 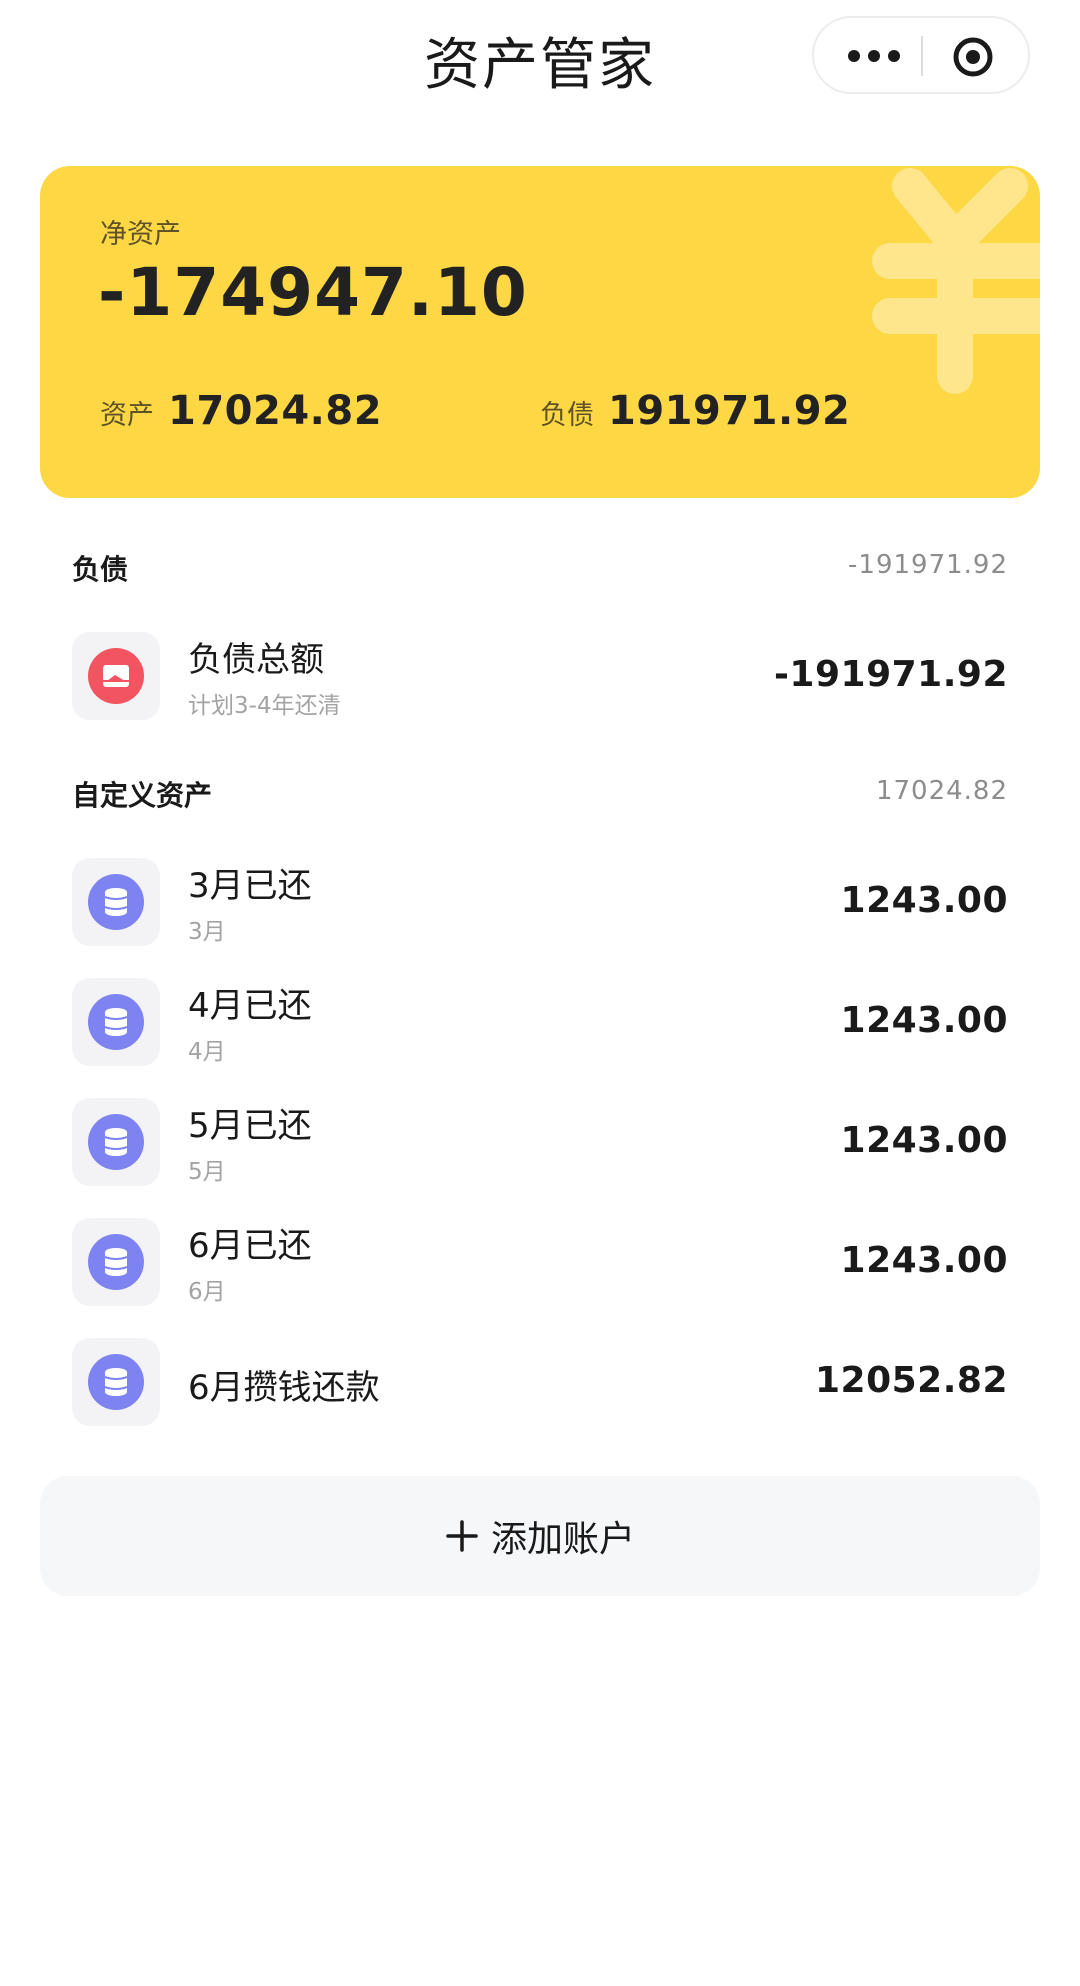 I want to click on liabilities-summary: 负债 191971.92, so click(x=695, y=411).